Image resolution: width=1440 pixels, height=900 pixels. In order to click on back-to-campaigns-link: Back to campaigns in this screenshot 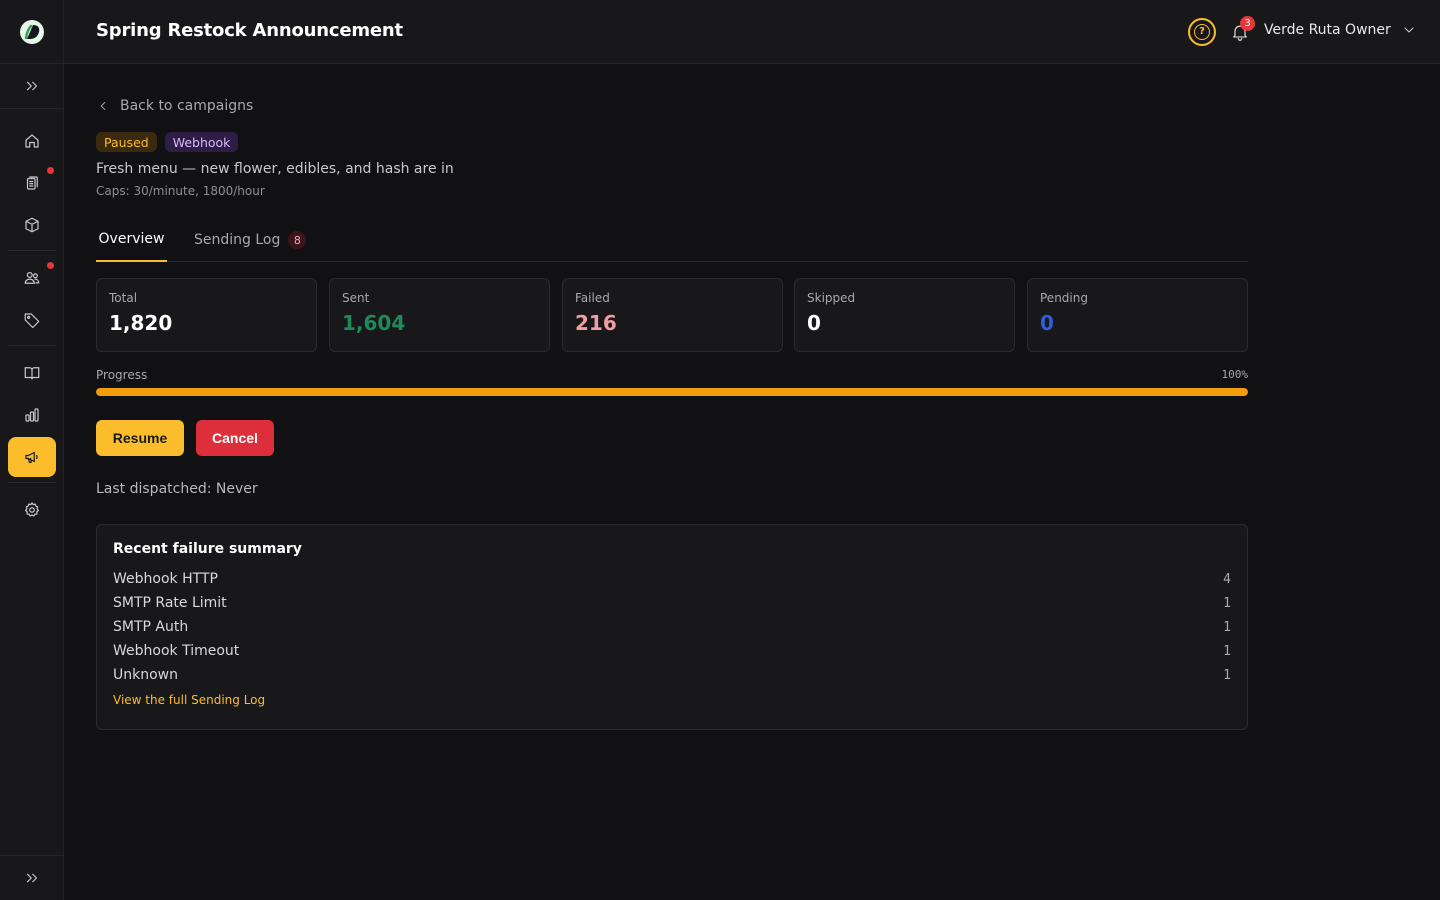, I will do `click(174, 106)`.